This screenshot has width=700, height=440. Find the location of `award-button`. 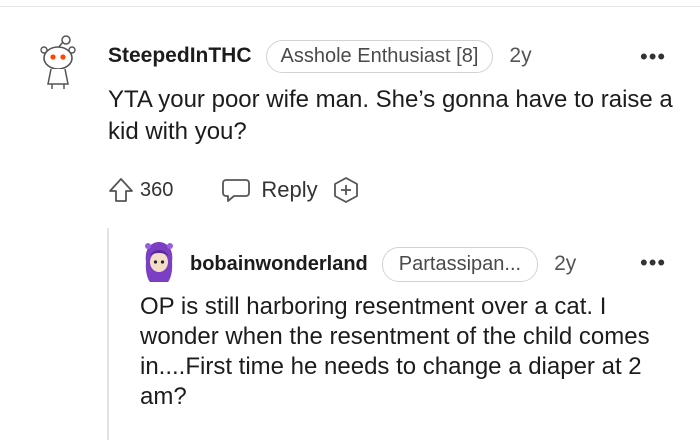

award-button is located at coordinates (346, 190).